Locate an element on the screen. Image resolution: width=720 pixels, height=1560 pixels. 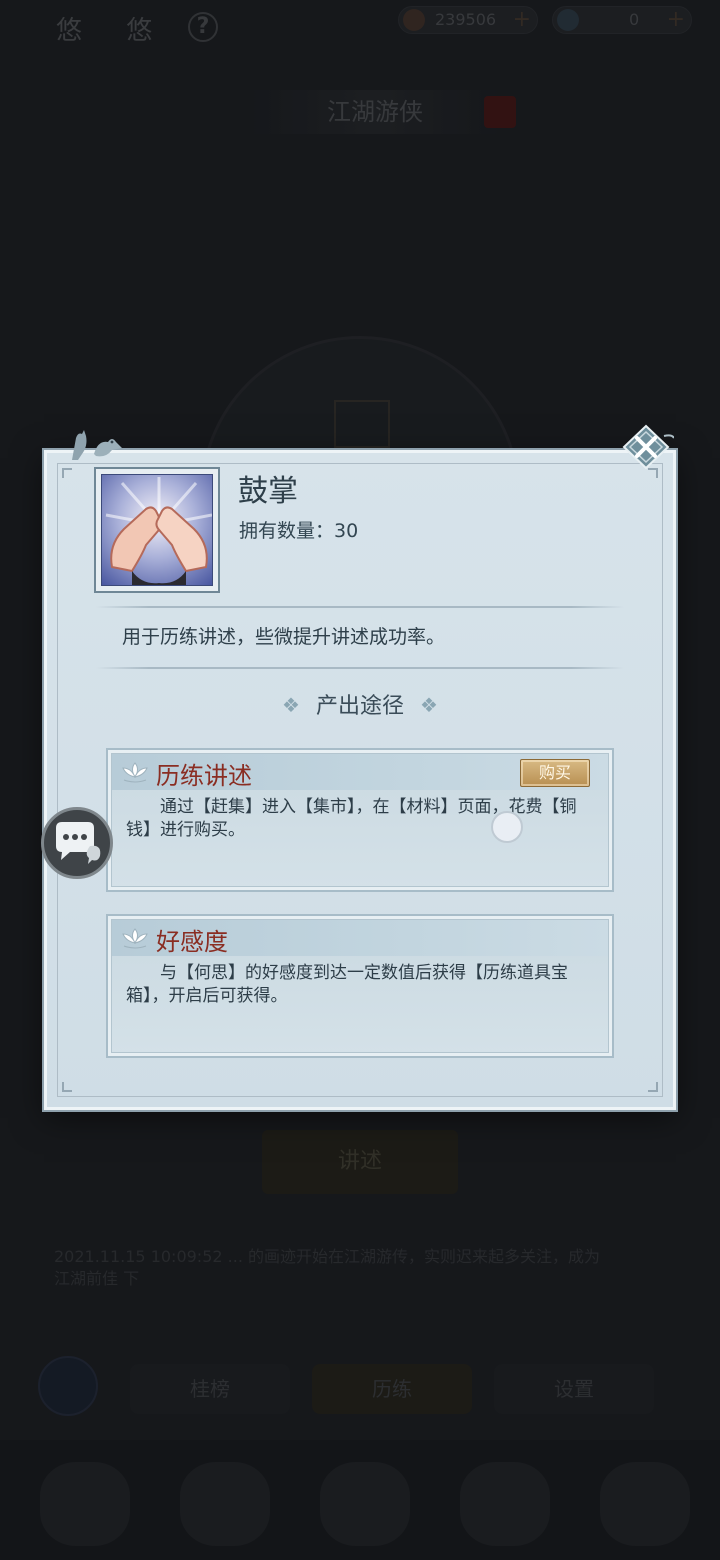
touch-indicator is located at coordinates (507, 827).